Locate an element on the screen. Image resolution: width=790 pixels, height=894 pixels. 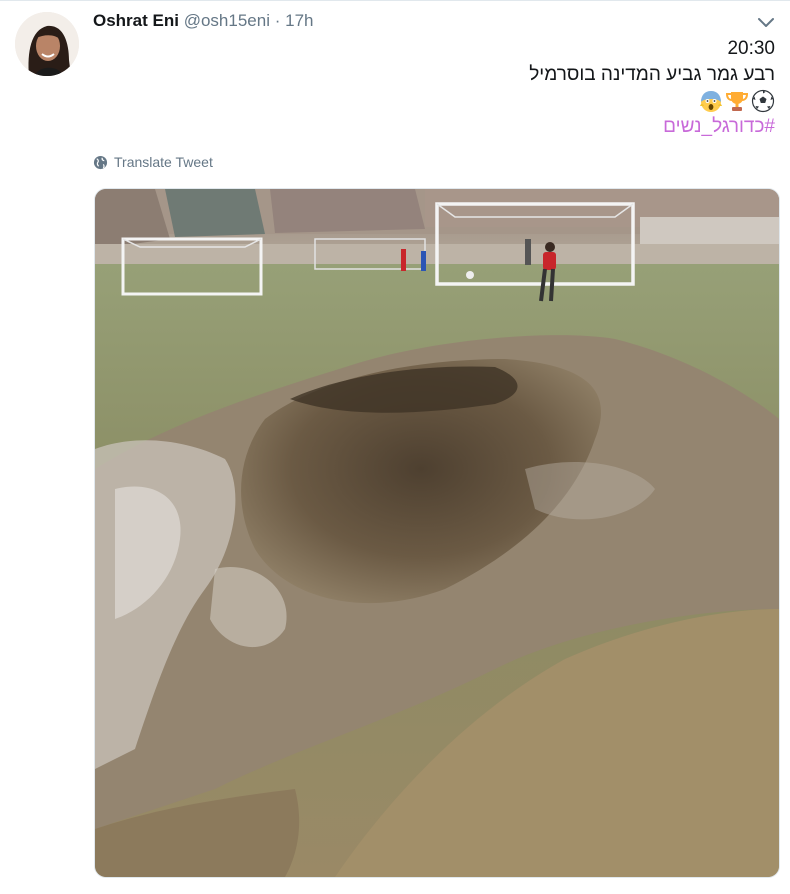
translate-tweet-link: Translate Tweet is located at coordinates (153, 162).